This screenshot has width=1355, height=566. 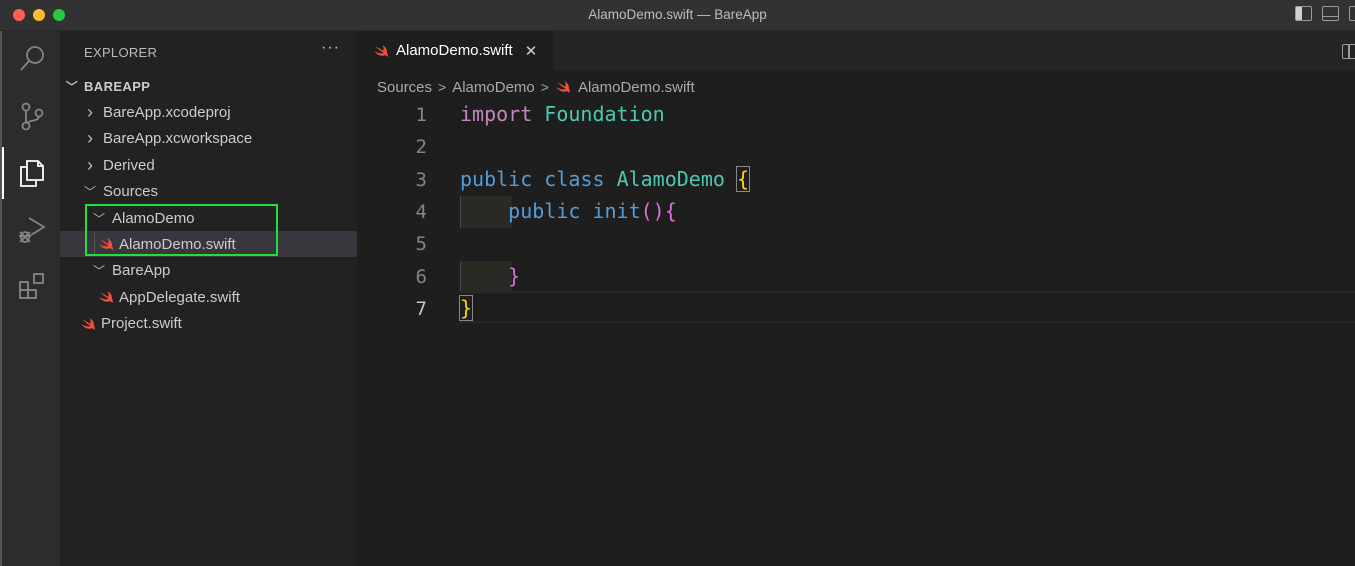 I want to click on tree-file: Project.swift, so click(x=208, y=324).